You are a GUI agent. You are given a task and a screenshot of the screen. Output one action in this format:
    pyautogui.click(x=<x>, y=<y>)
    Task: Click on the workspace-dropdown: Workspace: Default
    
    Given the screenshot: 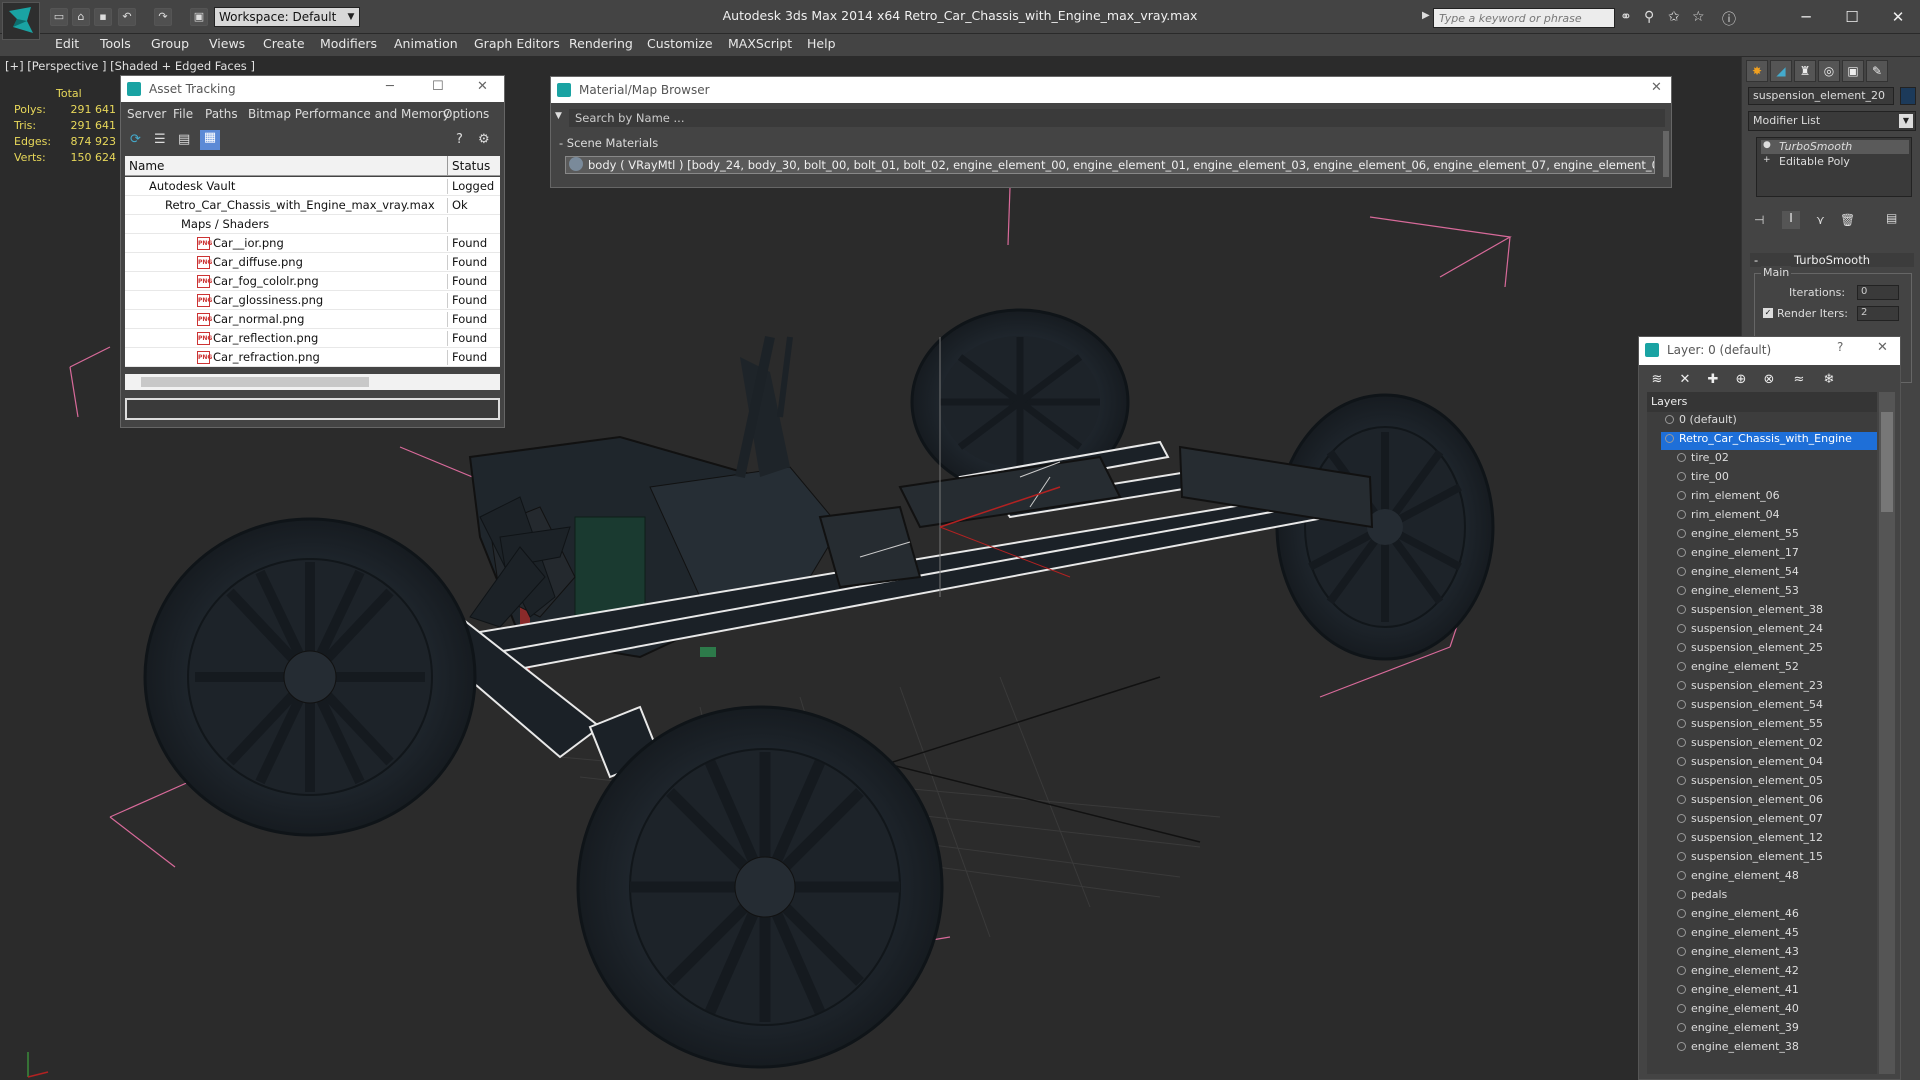 What is the action you would take?
    pyautogui.click(x=287, y=17)
    